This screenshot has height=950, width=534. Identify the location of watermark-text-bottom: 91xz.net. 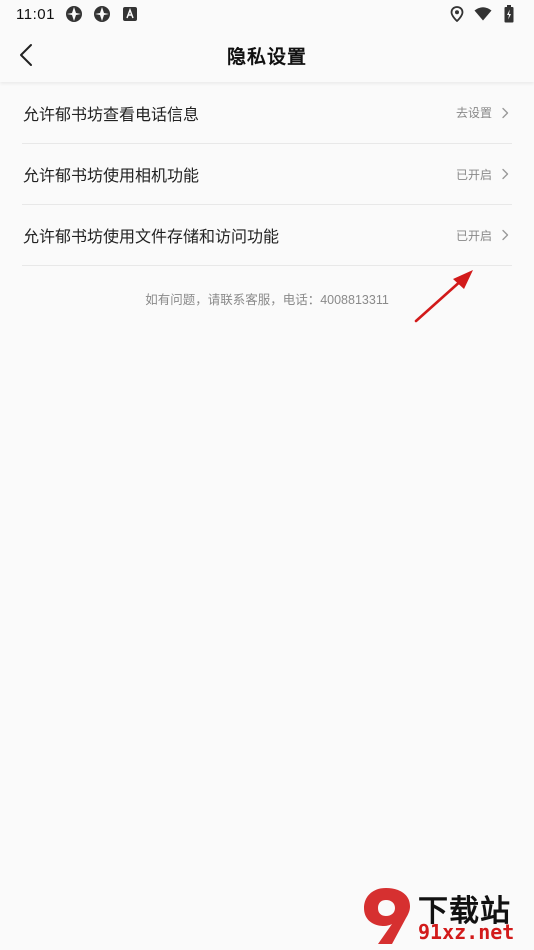
(466, 932).